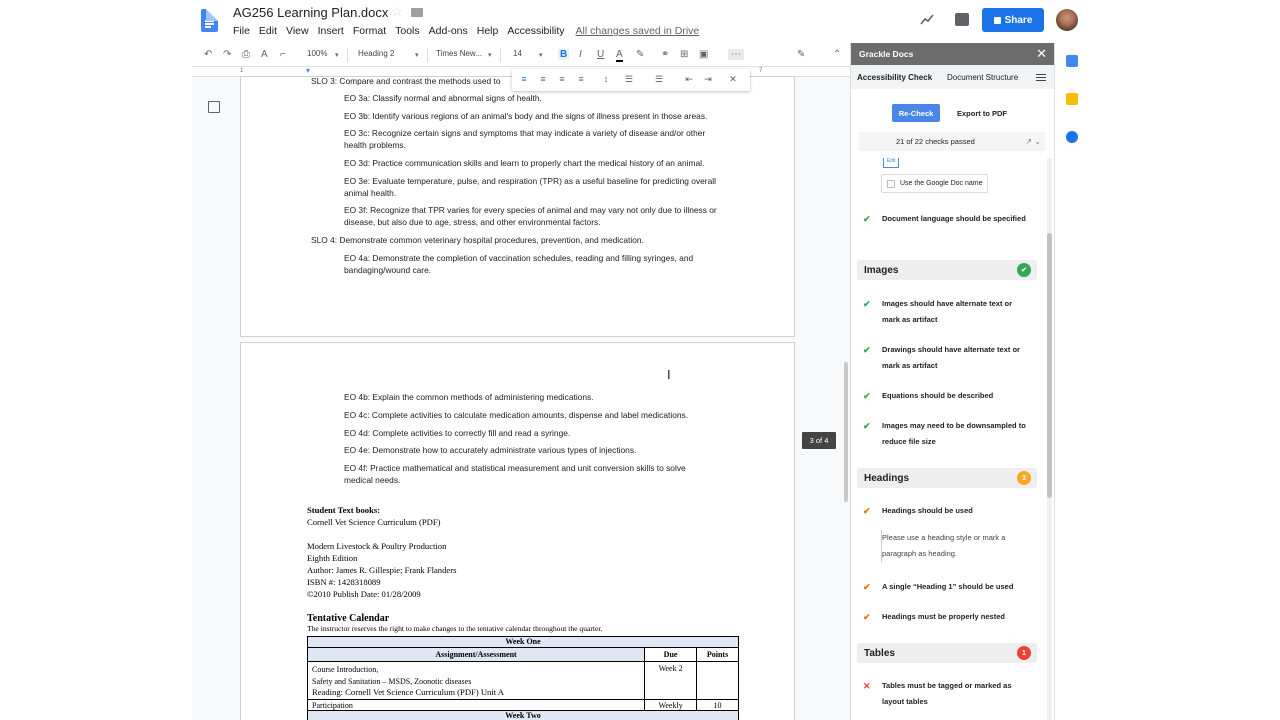  What do you see at coordinates (397, 12) in the screenshot?
I see `star-icon: ☆` at bounding box center [397, 12].